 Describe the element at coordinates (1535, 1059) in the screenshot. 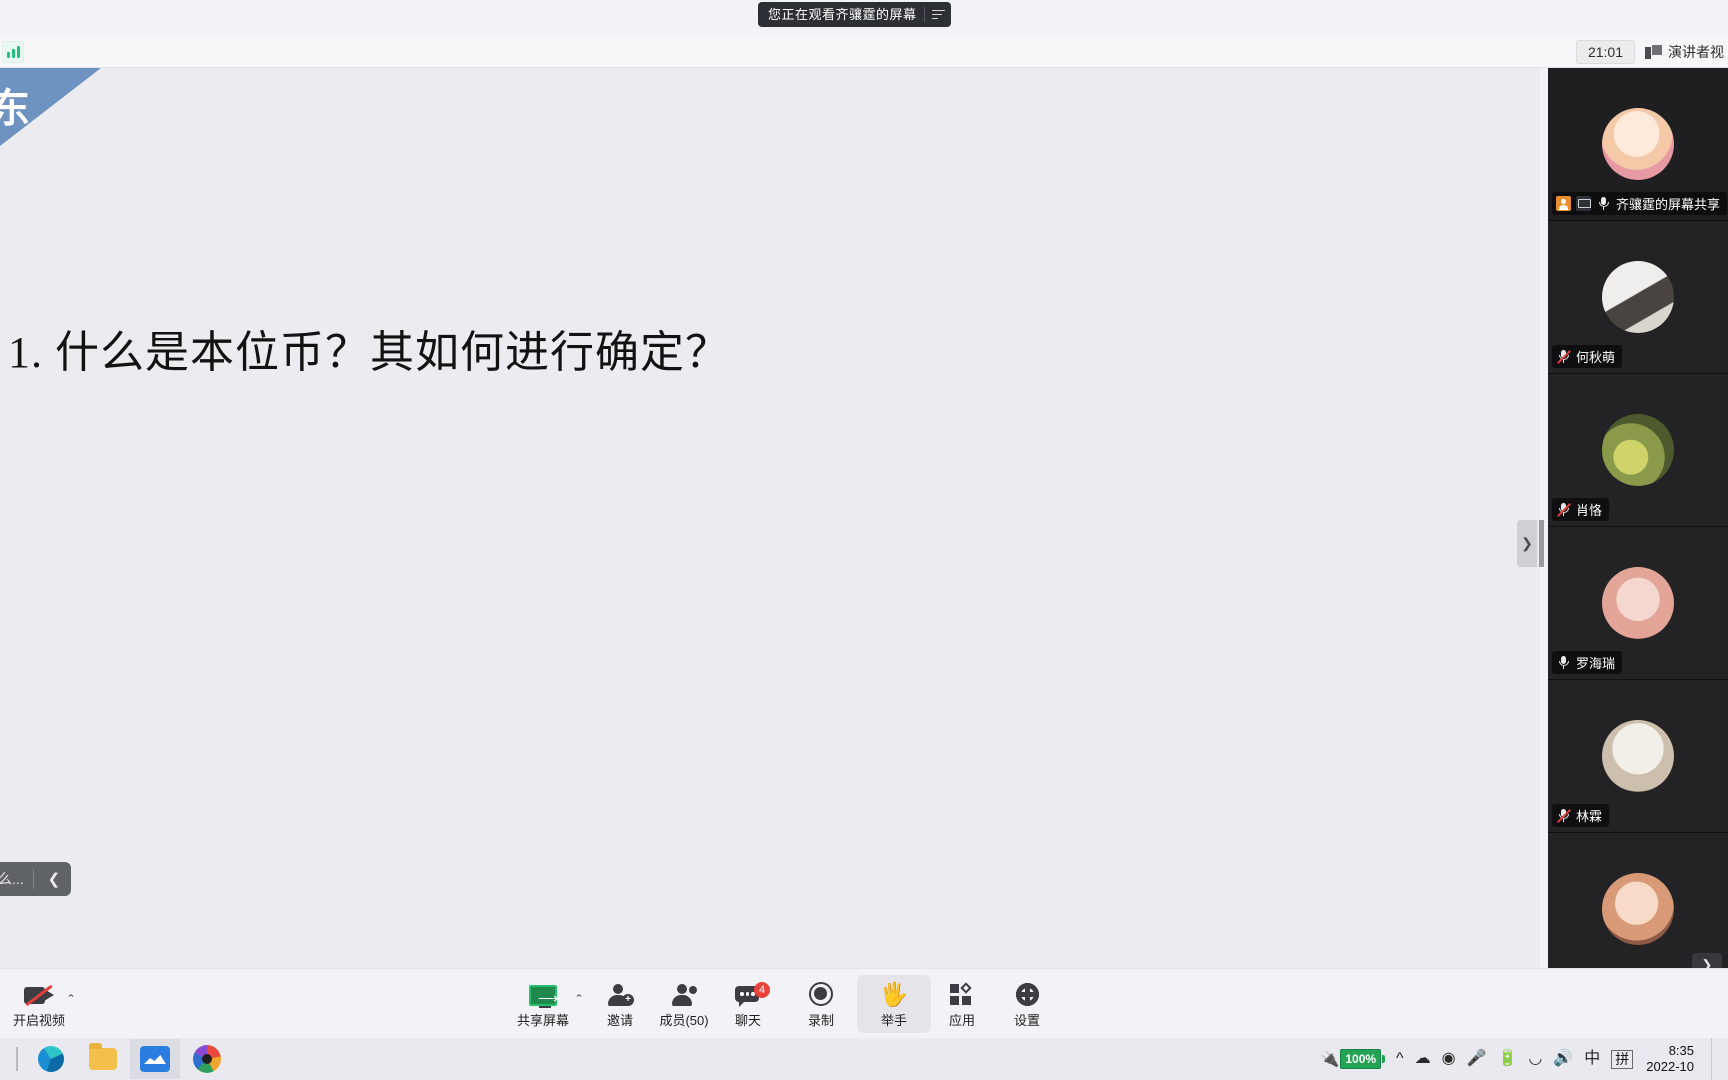

I see `wifi-icon: ◡` at that location.